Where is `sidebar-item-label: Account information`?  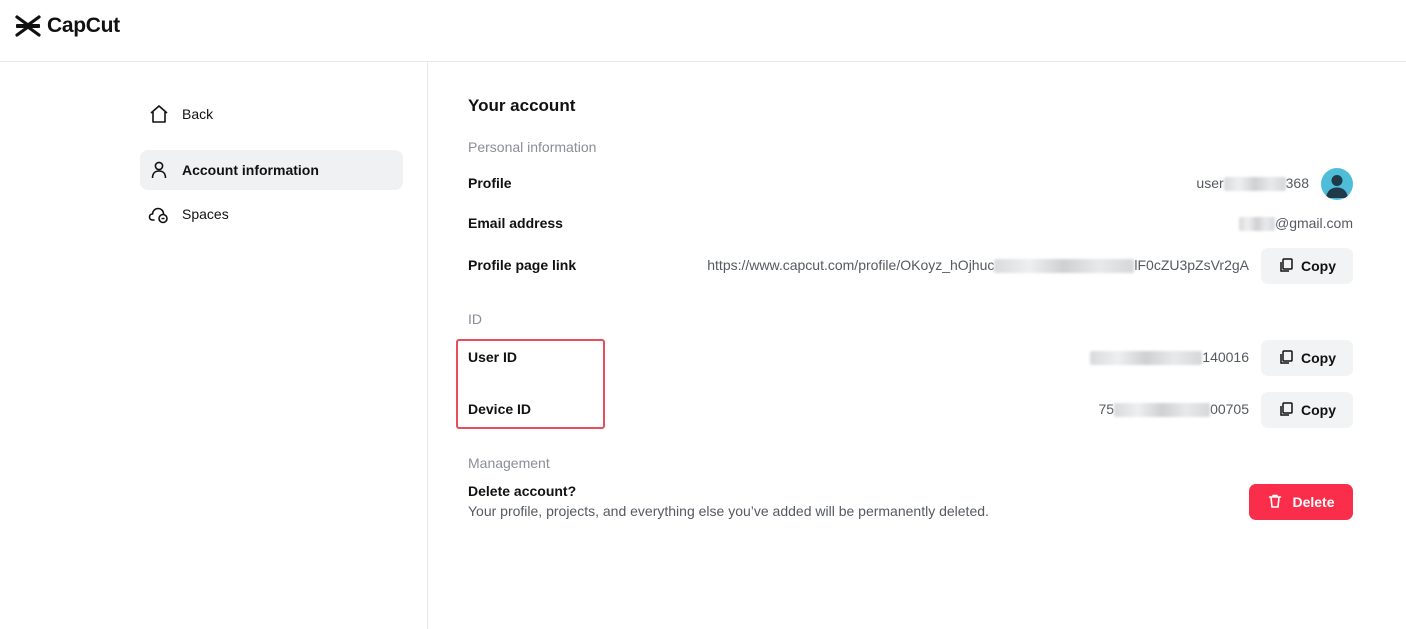 sidebar-item-label: Account information is located at coordinates (250, 170).